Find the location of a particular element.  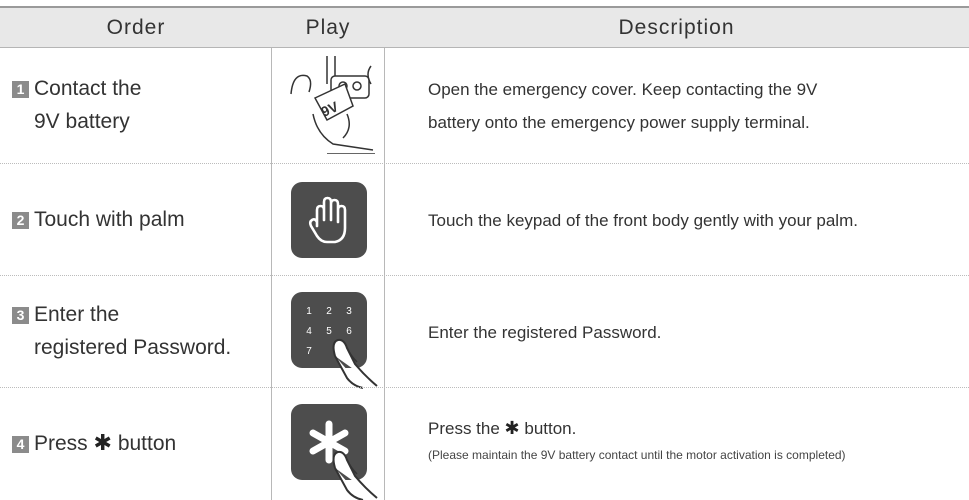

order-text: Touch with palm is located at coordinates (109, 219).